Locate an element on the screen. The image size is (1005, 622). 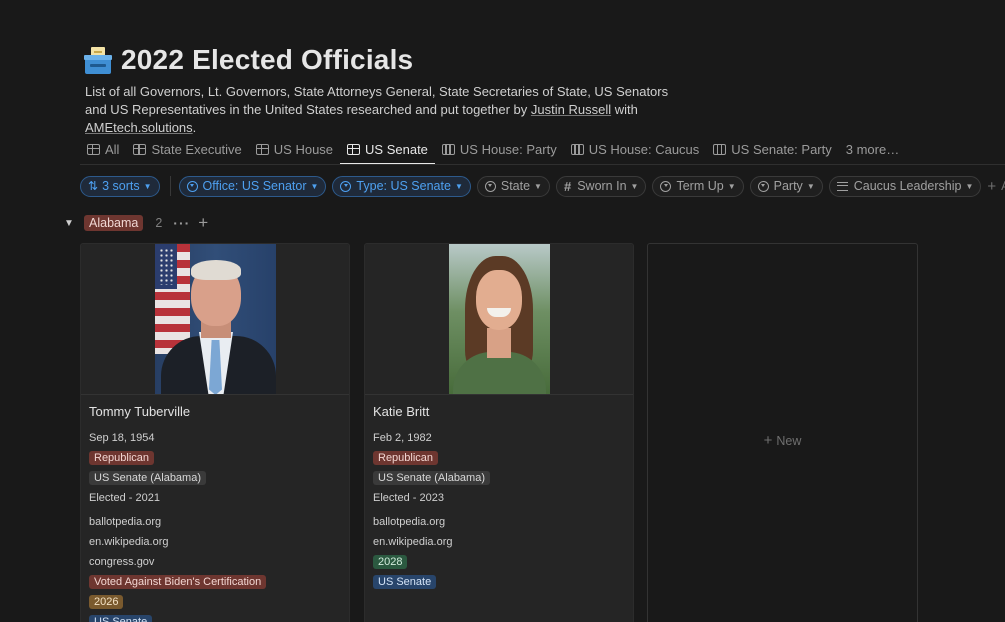
sworn-in-filter-chip: # Sworn In ▼ is located at coordinates (601, 186).